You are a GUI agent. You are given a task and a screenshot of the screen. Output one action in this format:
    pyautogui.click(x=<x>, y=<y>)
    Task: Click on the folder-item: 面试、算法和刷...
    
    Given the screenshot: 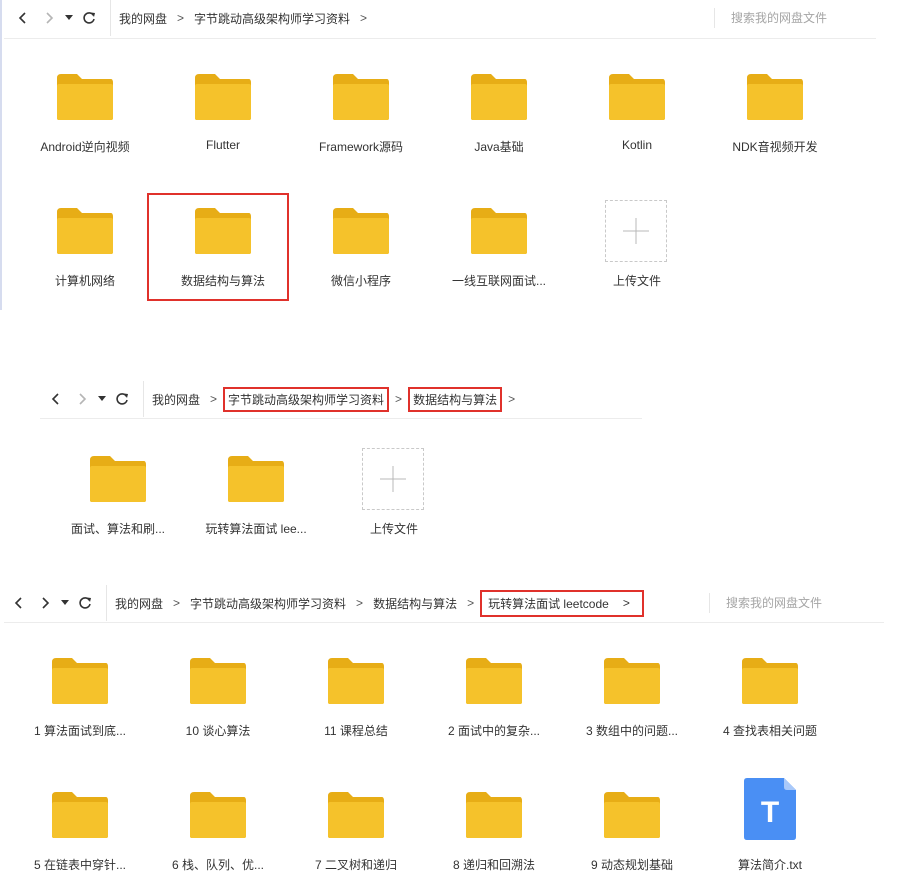 What is the action you would take?
    pyautogui.click(x=118, y=501)
    